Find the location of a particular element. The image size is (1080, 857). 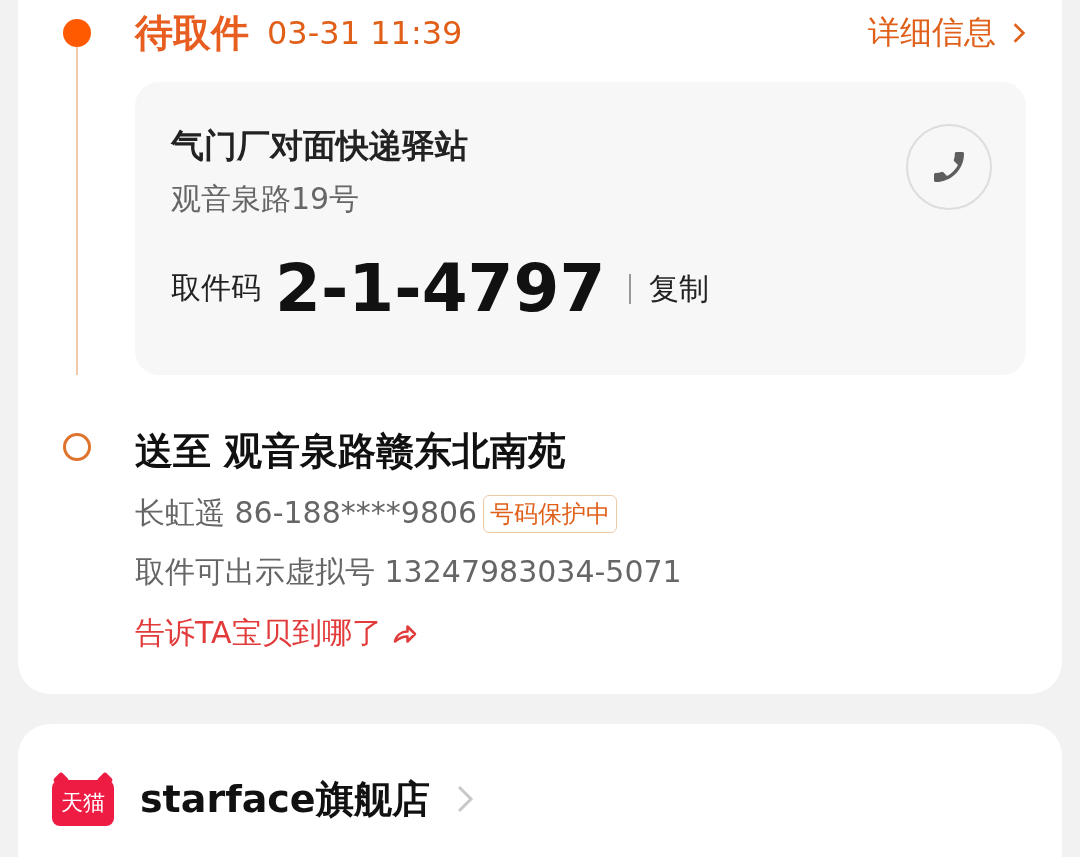

pickup-code: 2-1-4797 is located at coordinates (440, 288).